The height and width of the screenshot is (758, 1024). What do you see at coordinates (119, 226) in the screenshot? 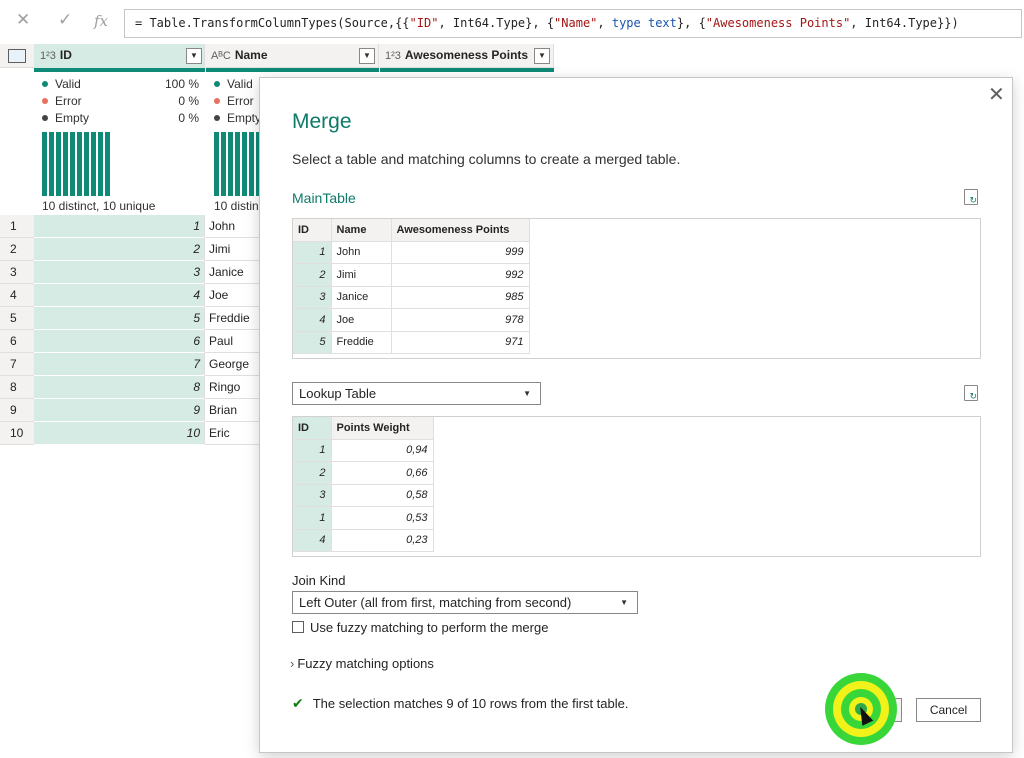
I see `table-cell-id: 1` at bounding box center [119, 226].